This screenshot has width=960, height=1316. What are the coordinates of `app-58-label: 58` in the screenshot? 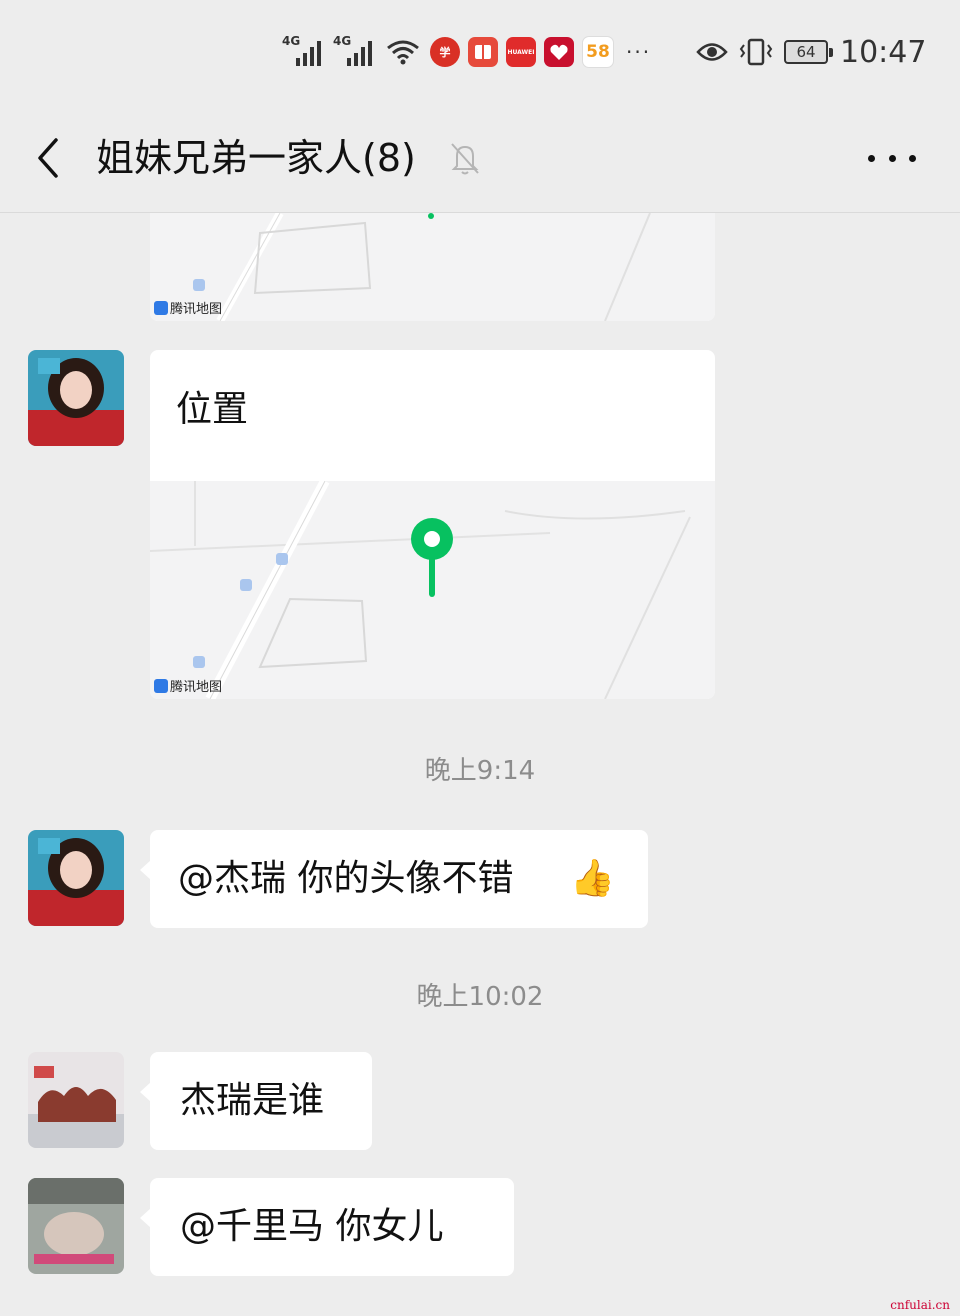 It's located at (598, 52).